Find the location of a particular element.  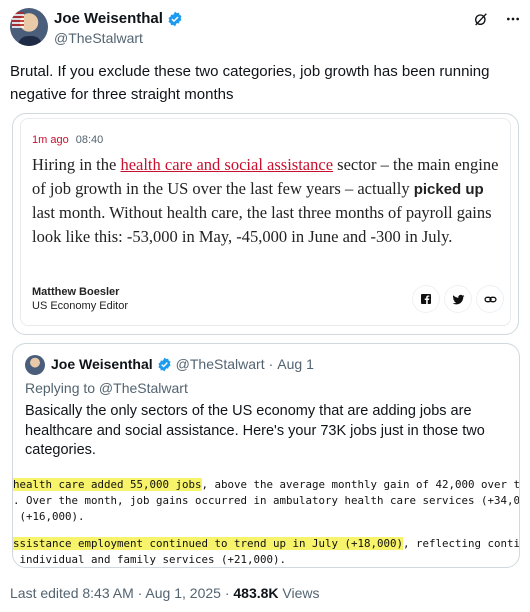

clip-text: (+16,000). is located at coordinates (49, 516).